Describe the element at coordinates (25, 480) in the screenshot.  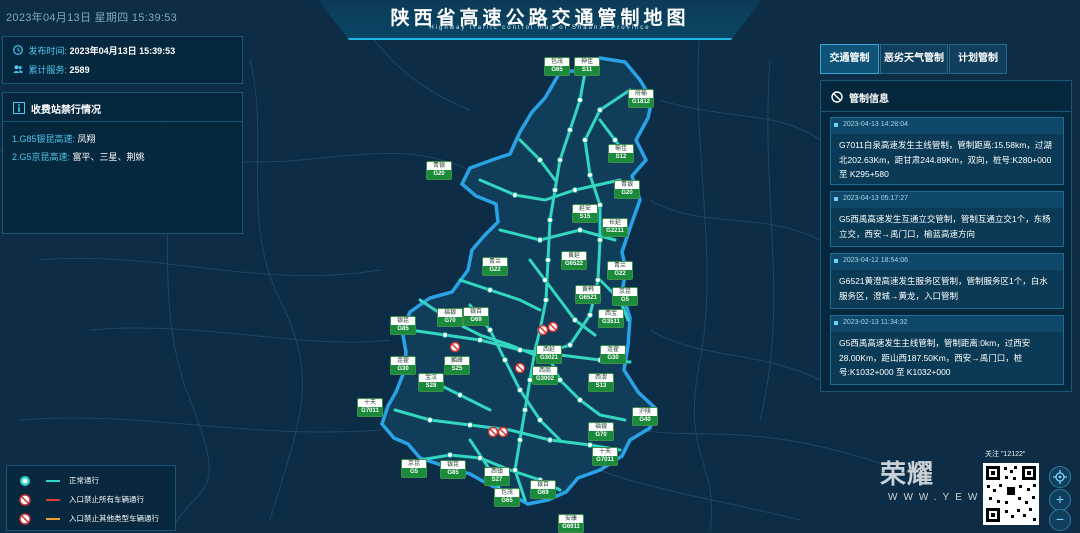
I see `node-icon` at that location.